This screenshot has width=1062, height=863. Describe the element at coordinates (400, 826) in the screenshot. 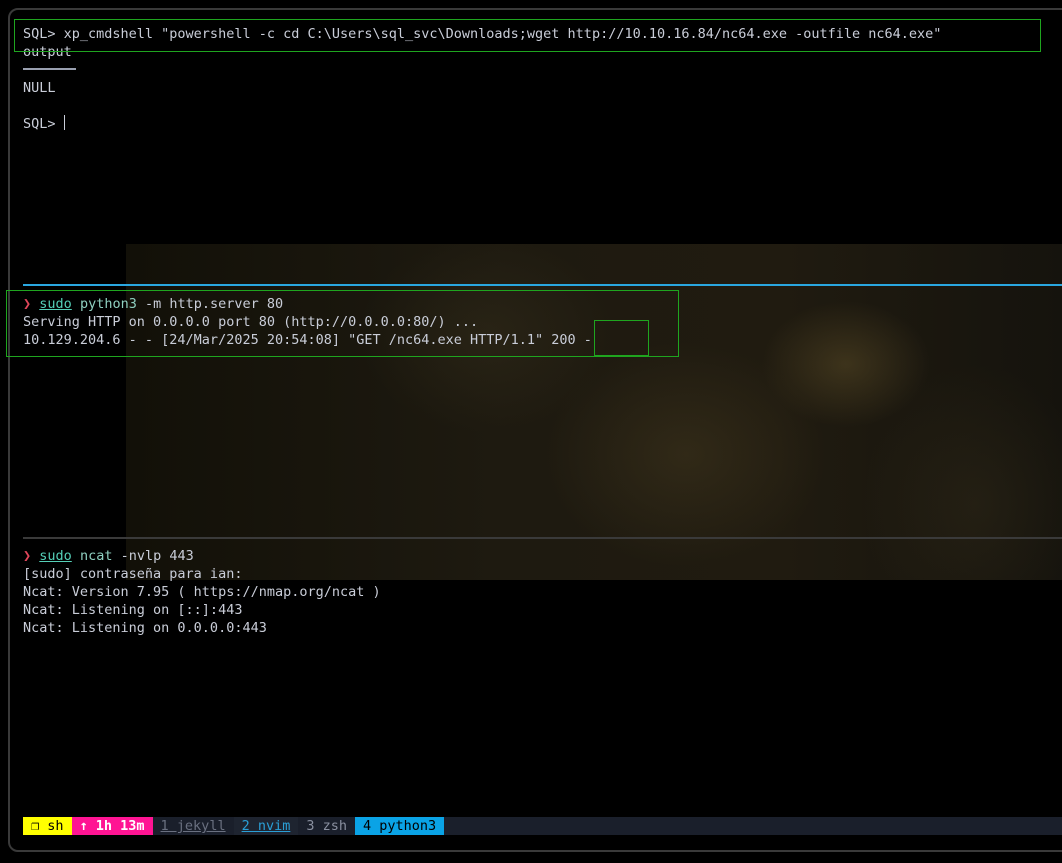

I see `window-tab-python3: 4 python3` at that location.